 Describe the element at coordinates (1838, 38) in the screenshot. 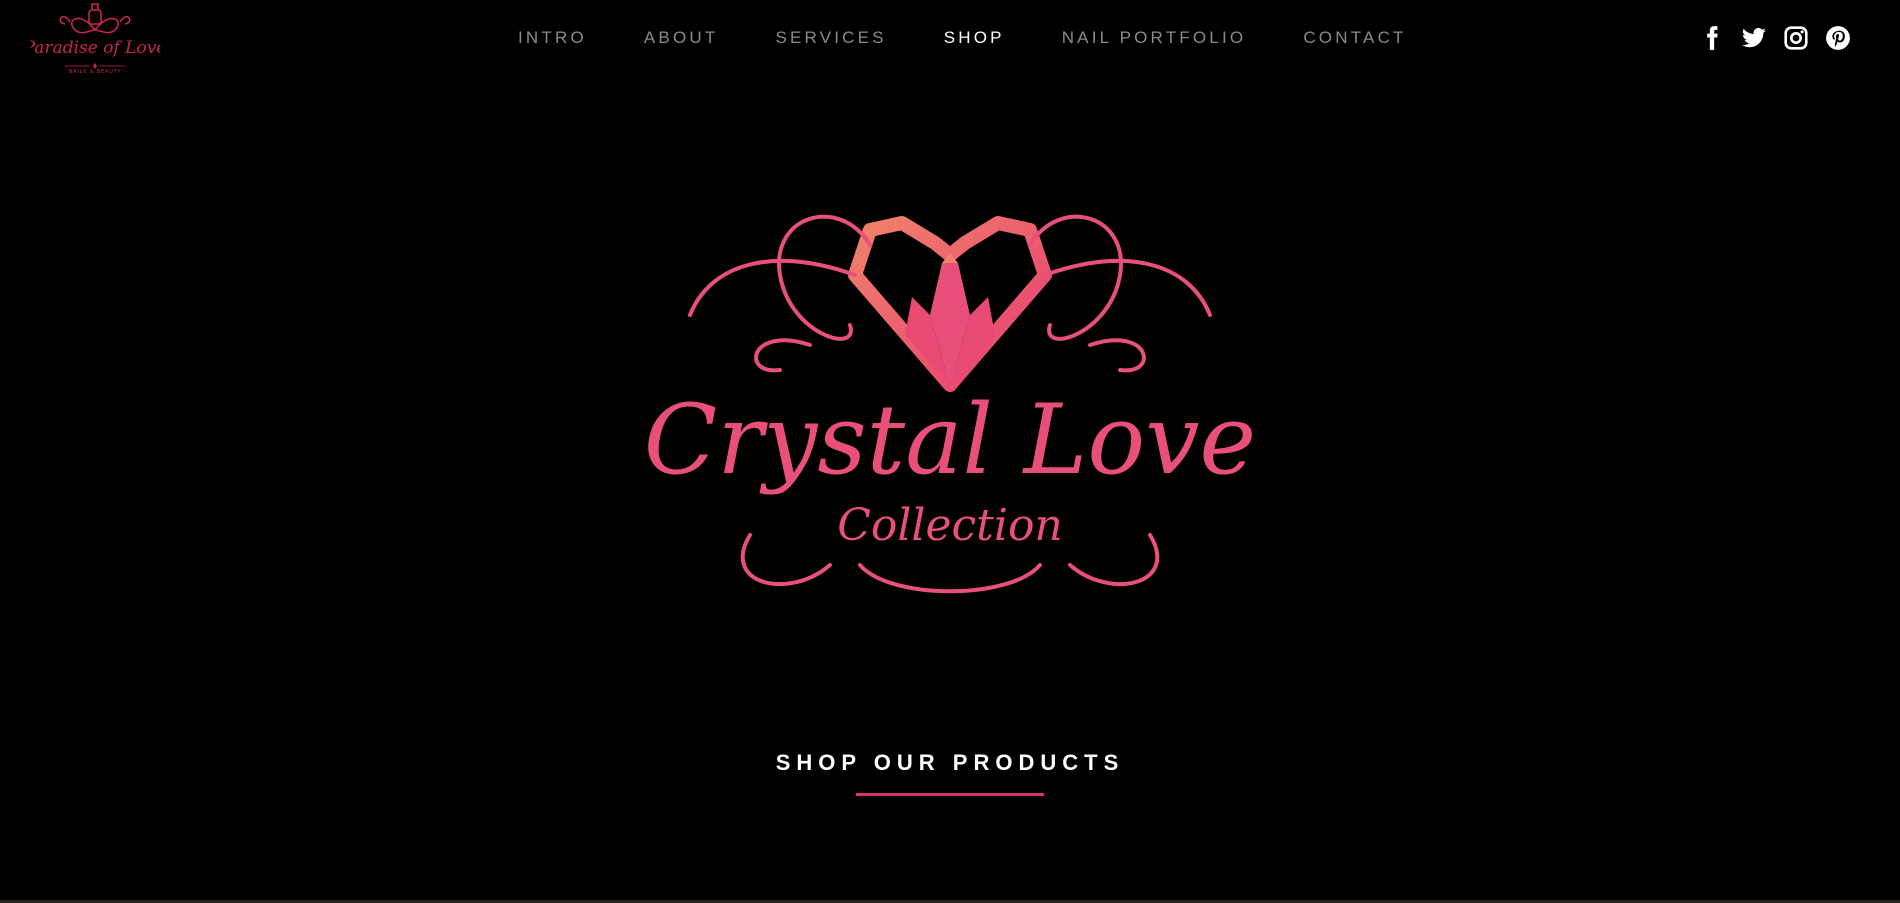

I see `pinterest-icon` at that location.